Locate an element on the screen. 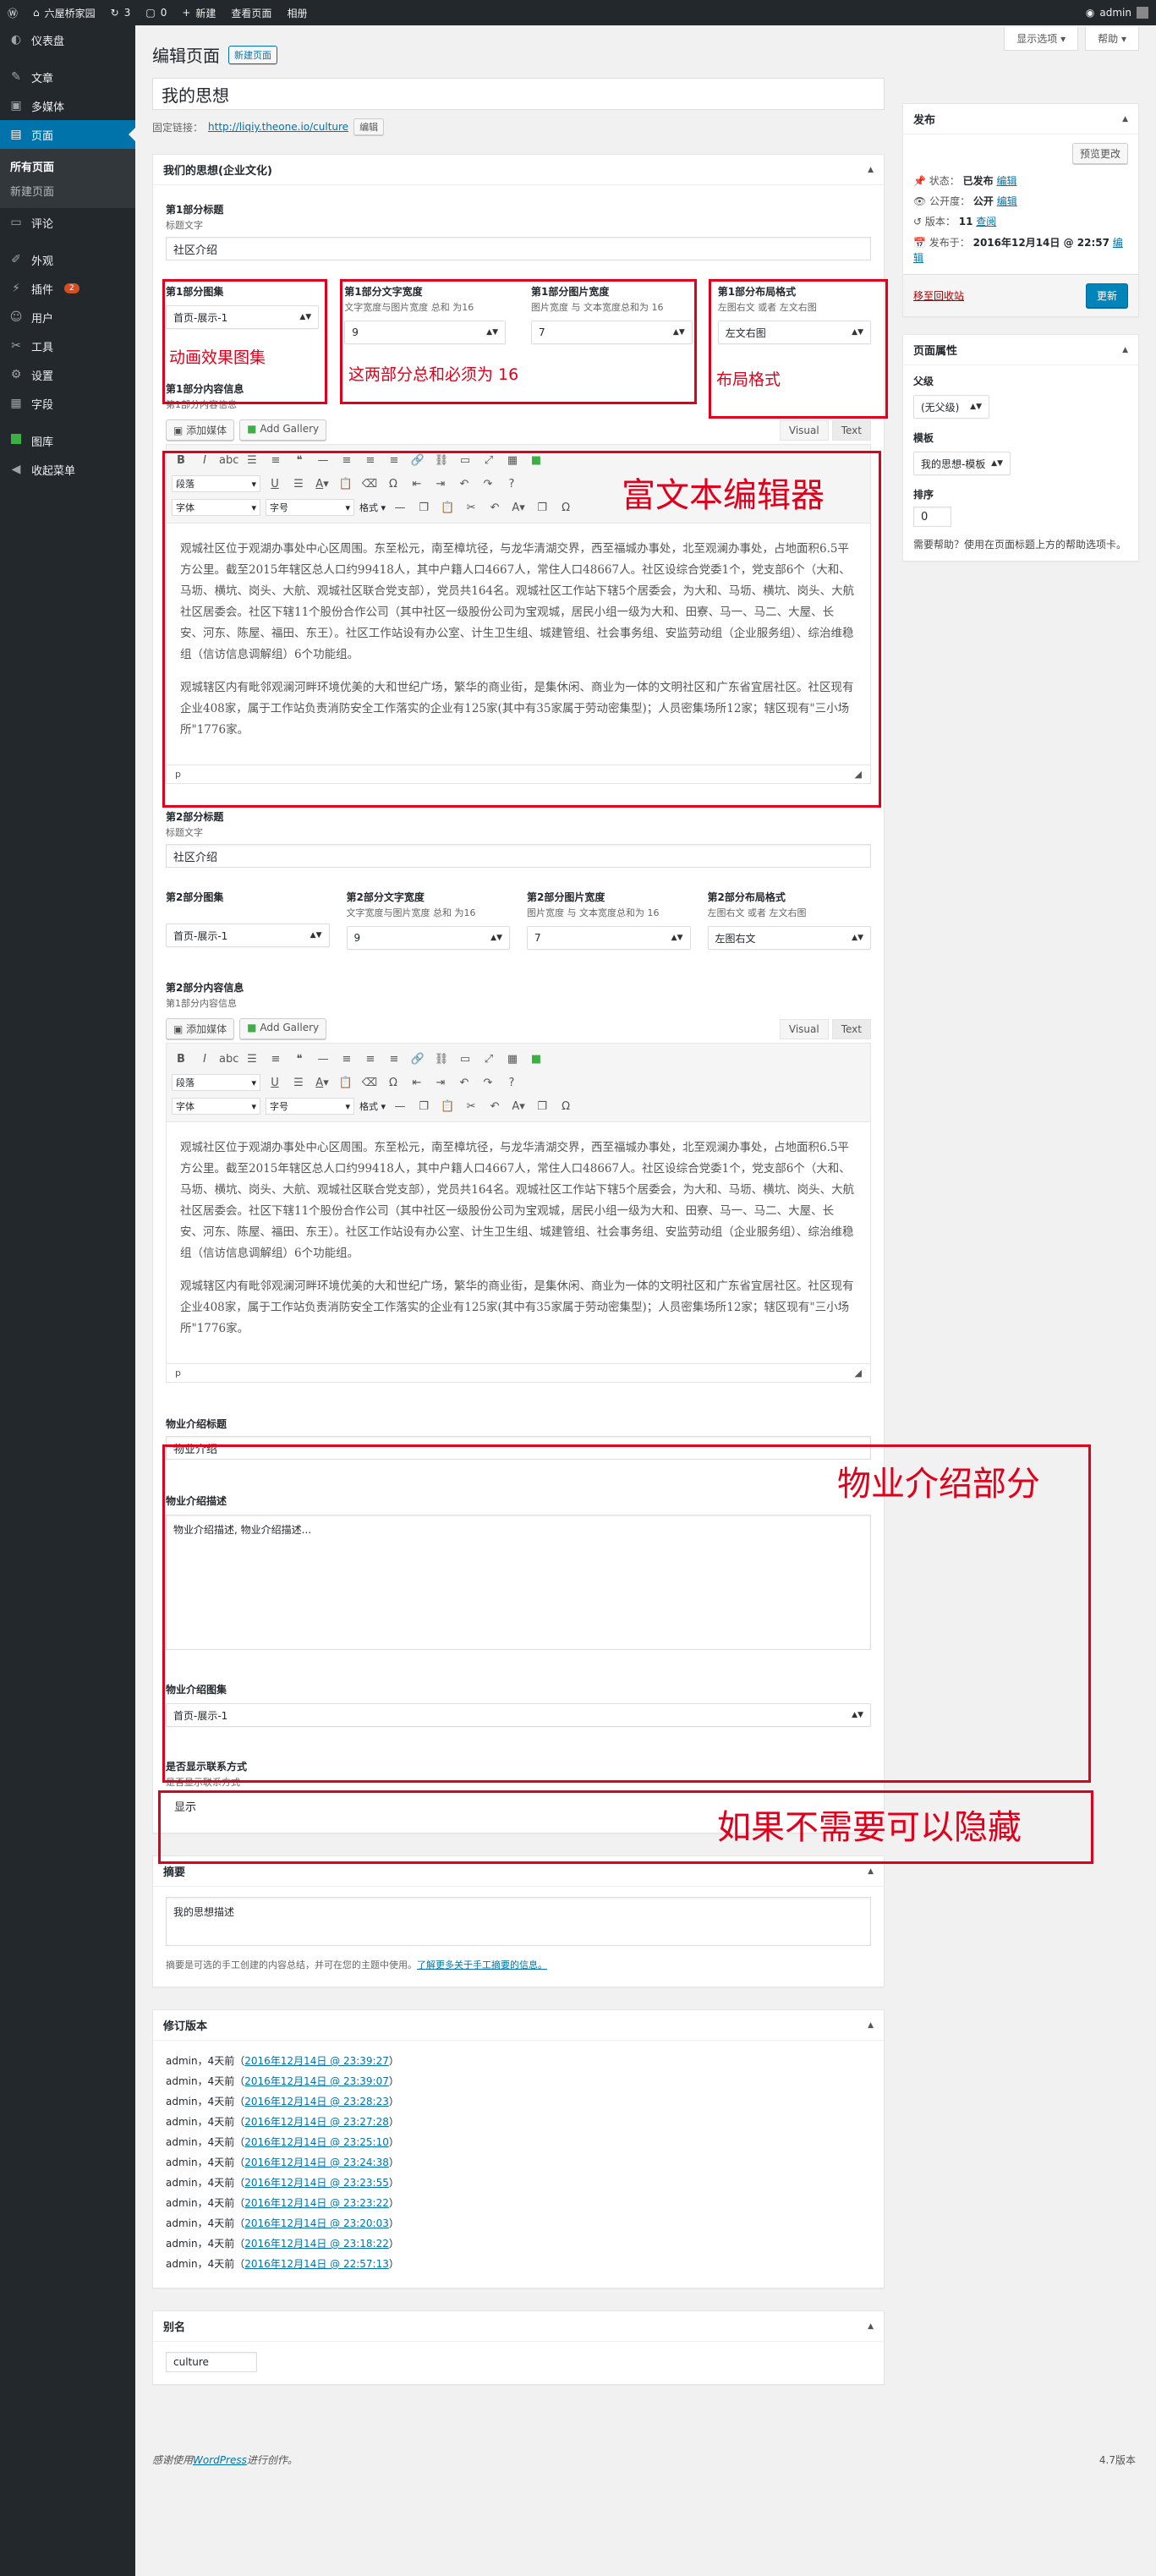 The image size is (1156, 2576). paste-icon: 📋 is located at coordinates (447, 1106).